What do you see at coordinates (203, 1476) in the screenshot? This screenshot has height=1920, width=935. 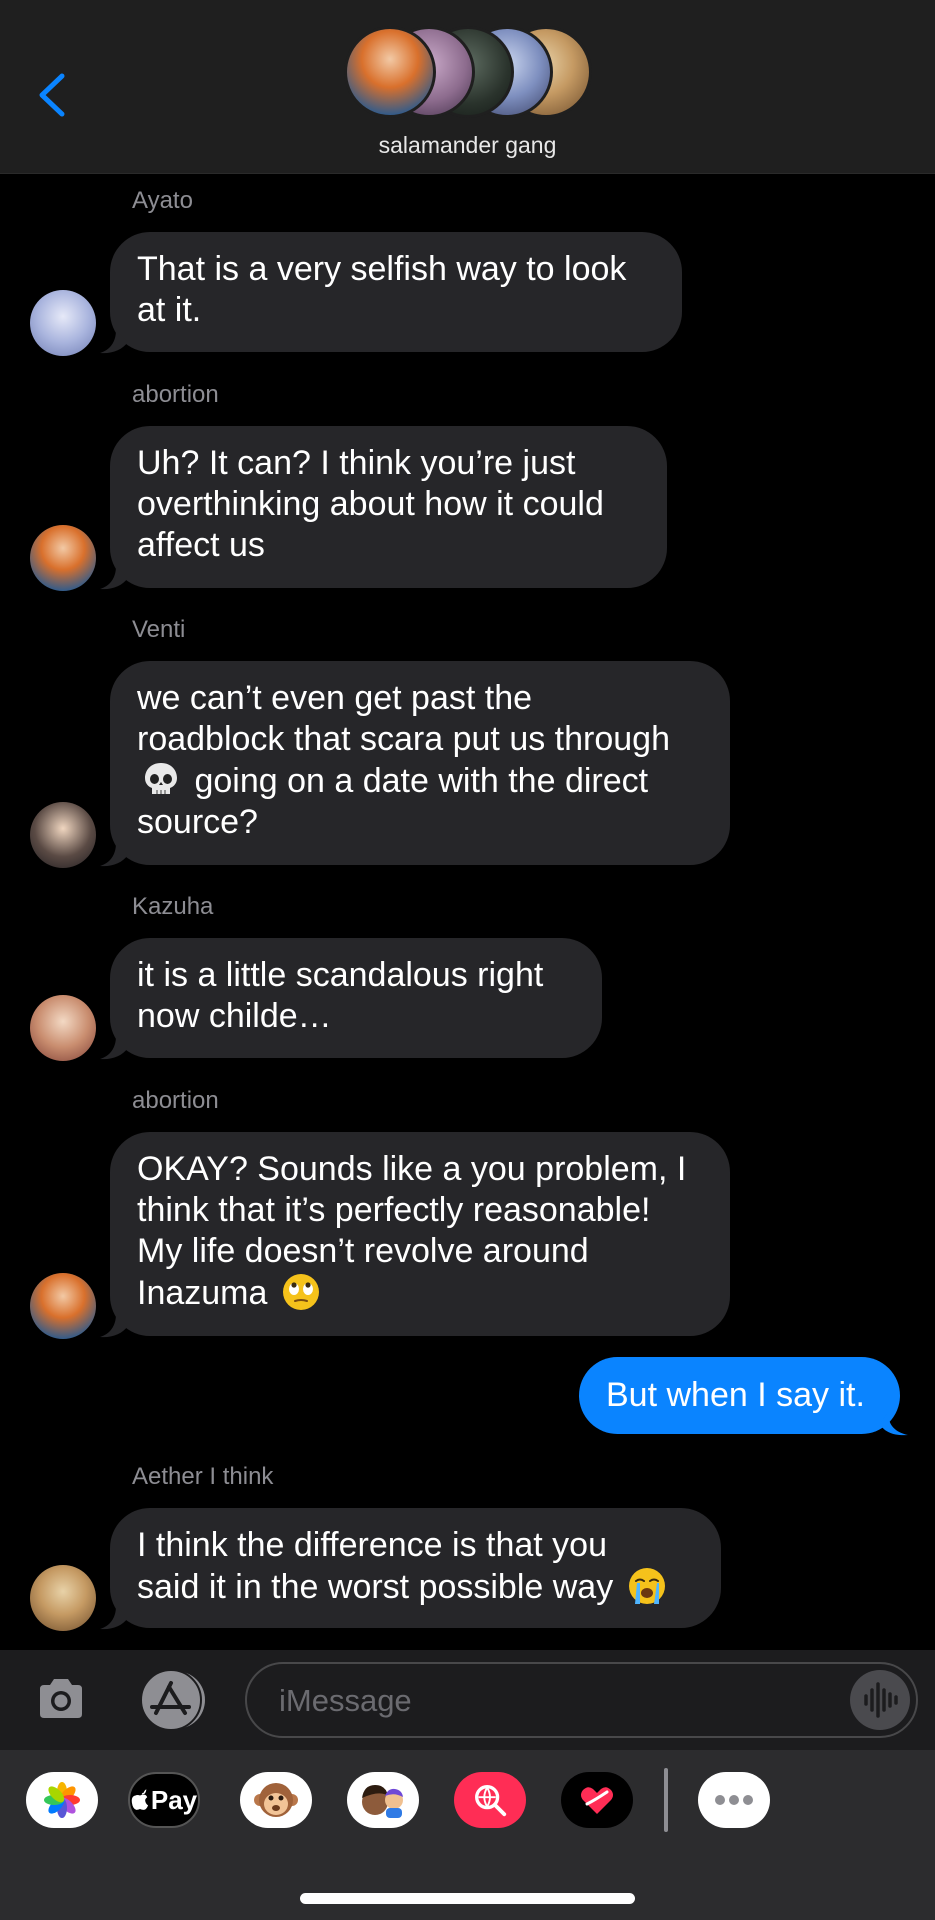 I see `sender-name: Aether I think` at bounding box center [203, 1476].